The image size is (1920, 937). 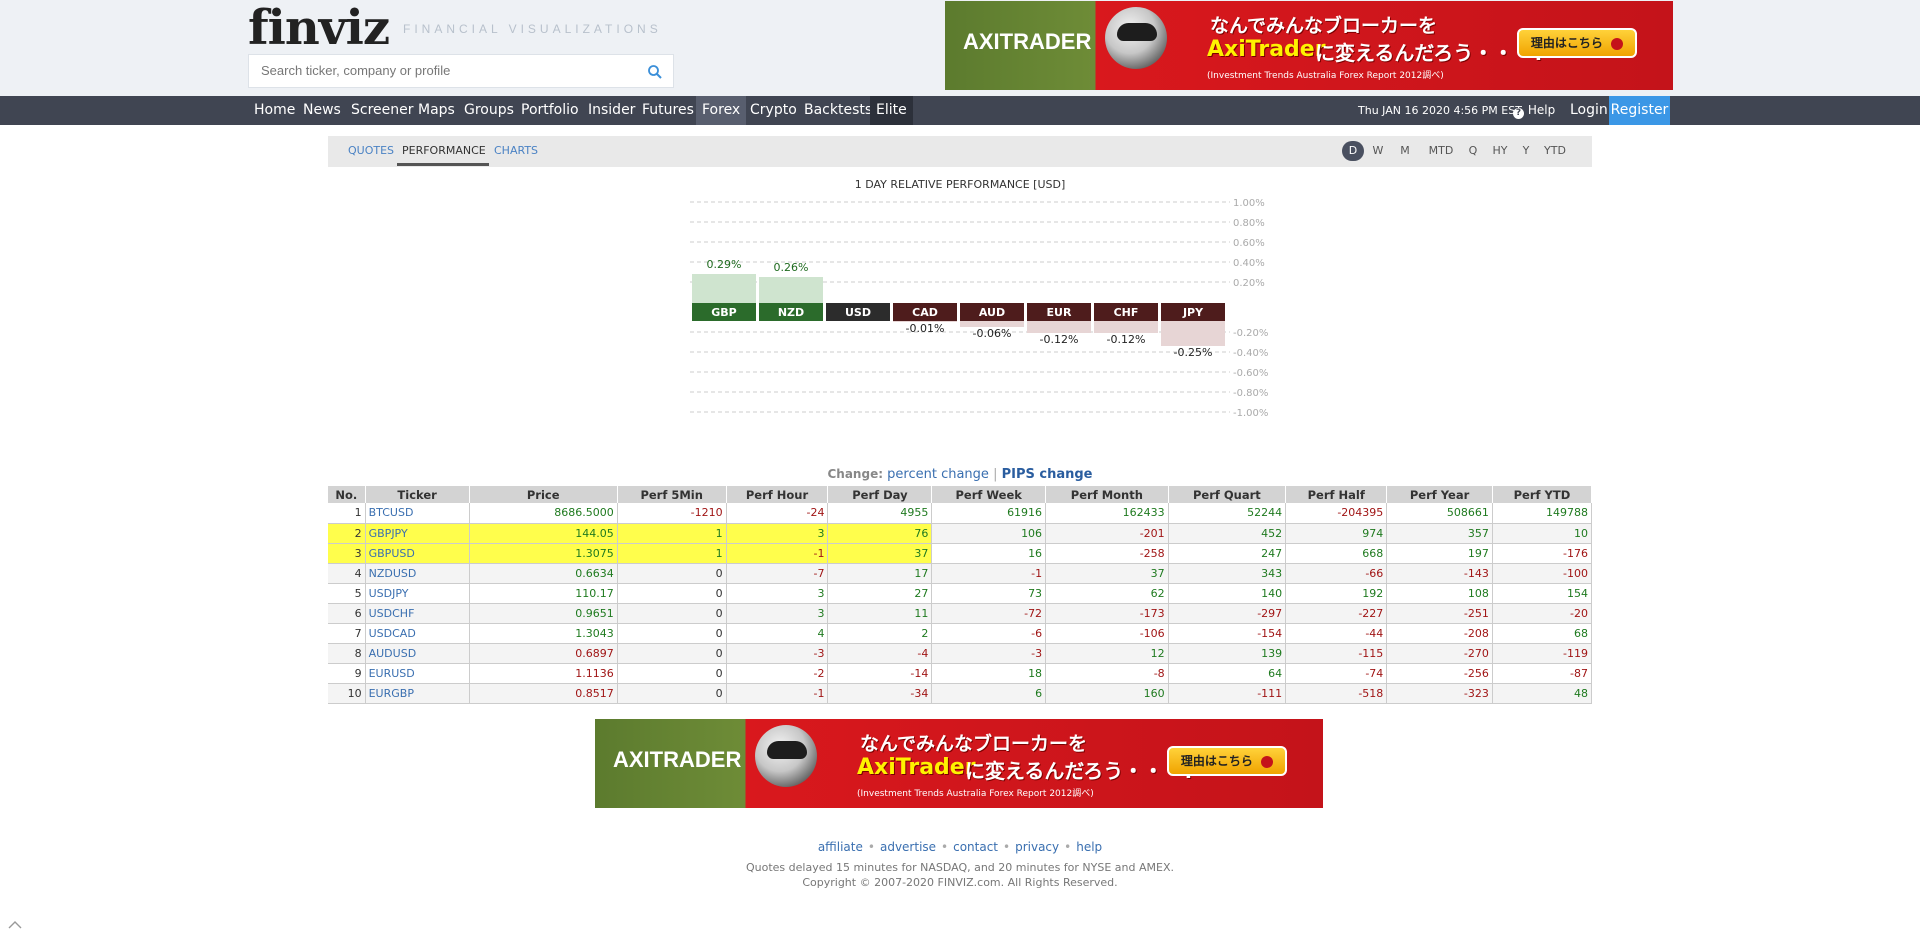 I want to click on perf-cell: 37, so click(x=1107, y=573).